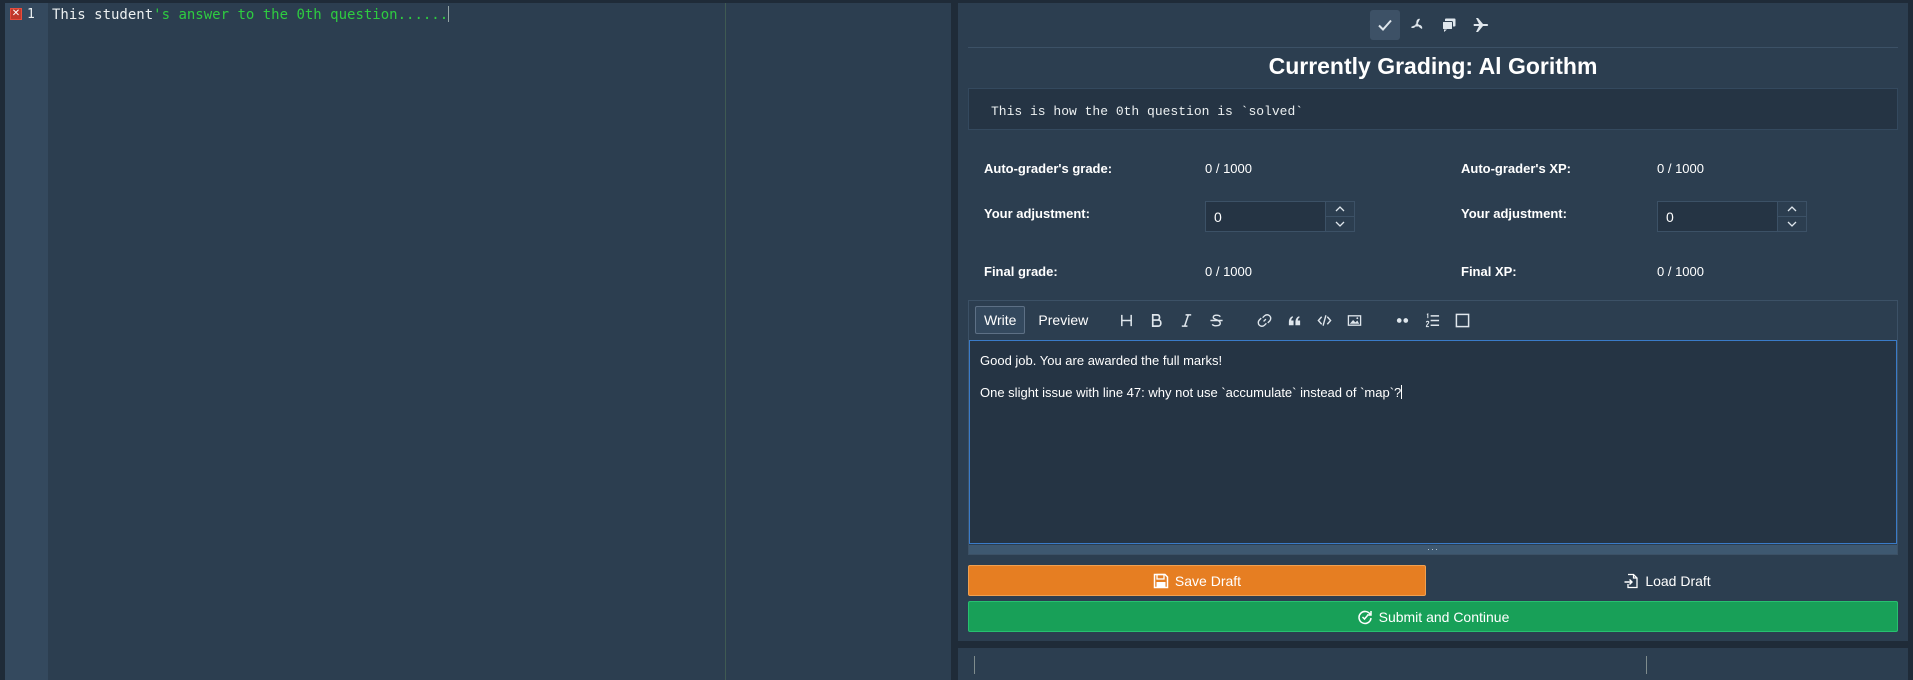 Image resolution: width=1913 pixels, height=680 pixels. I want to click on file-import-icon, so click(1631, 581).